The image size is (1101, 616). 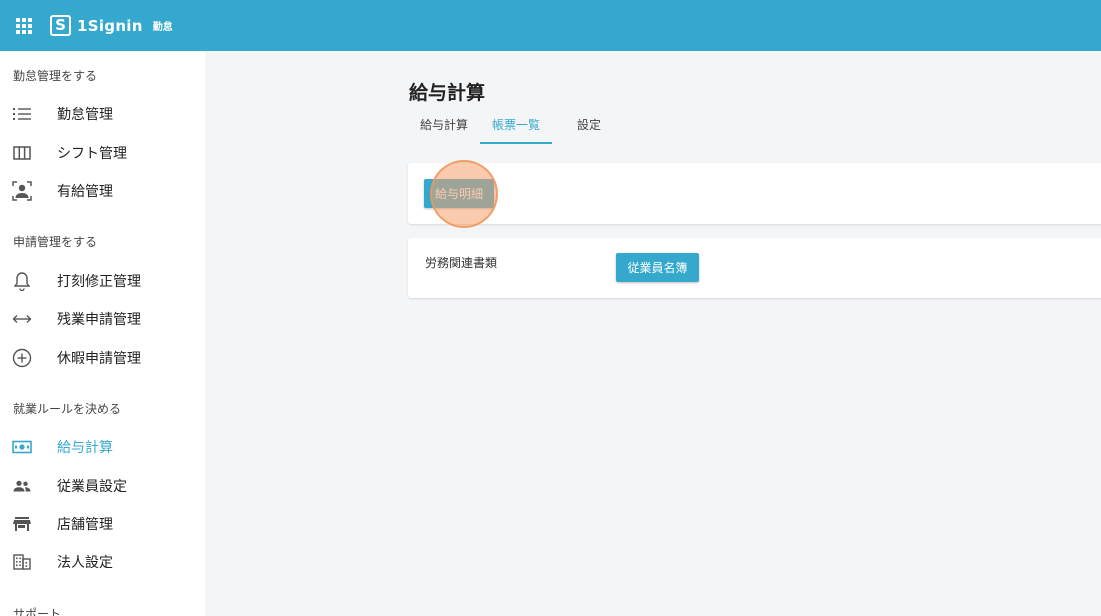 I want to click on apps-grid-icon, so click(x=24, y=25).